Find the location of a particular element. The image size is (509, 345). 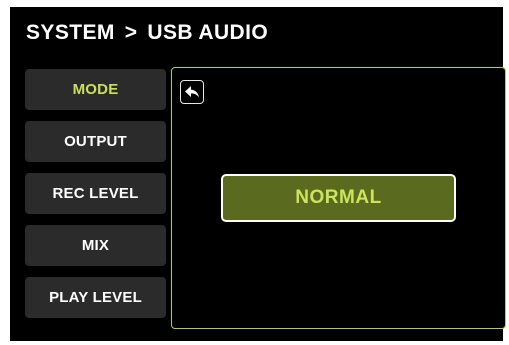

breadcrumb-section: SYSTEM is located at coordinates (70, 32).